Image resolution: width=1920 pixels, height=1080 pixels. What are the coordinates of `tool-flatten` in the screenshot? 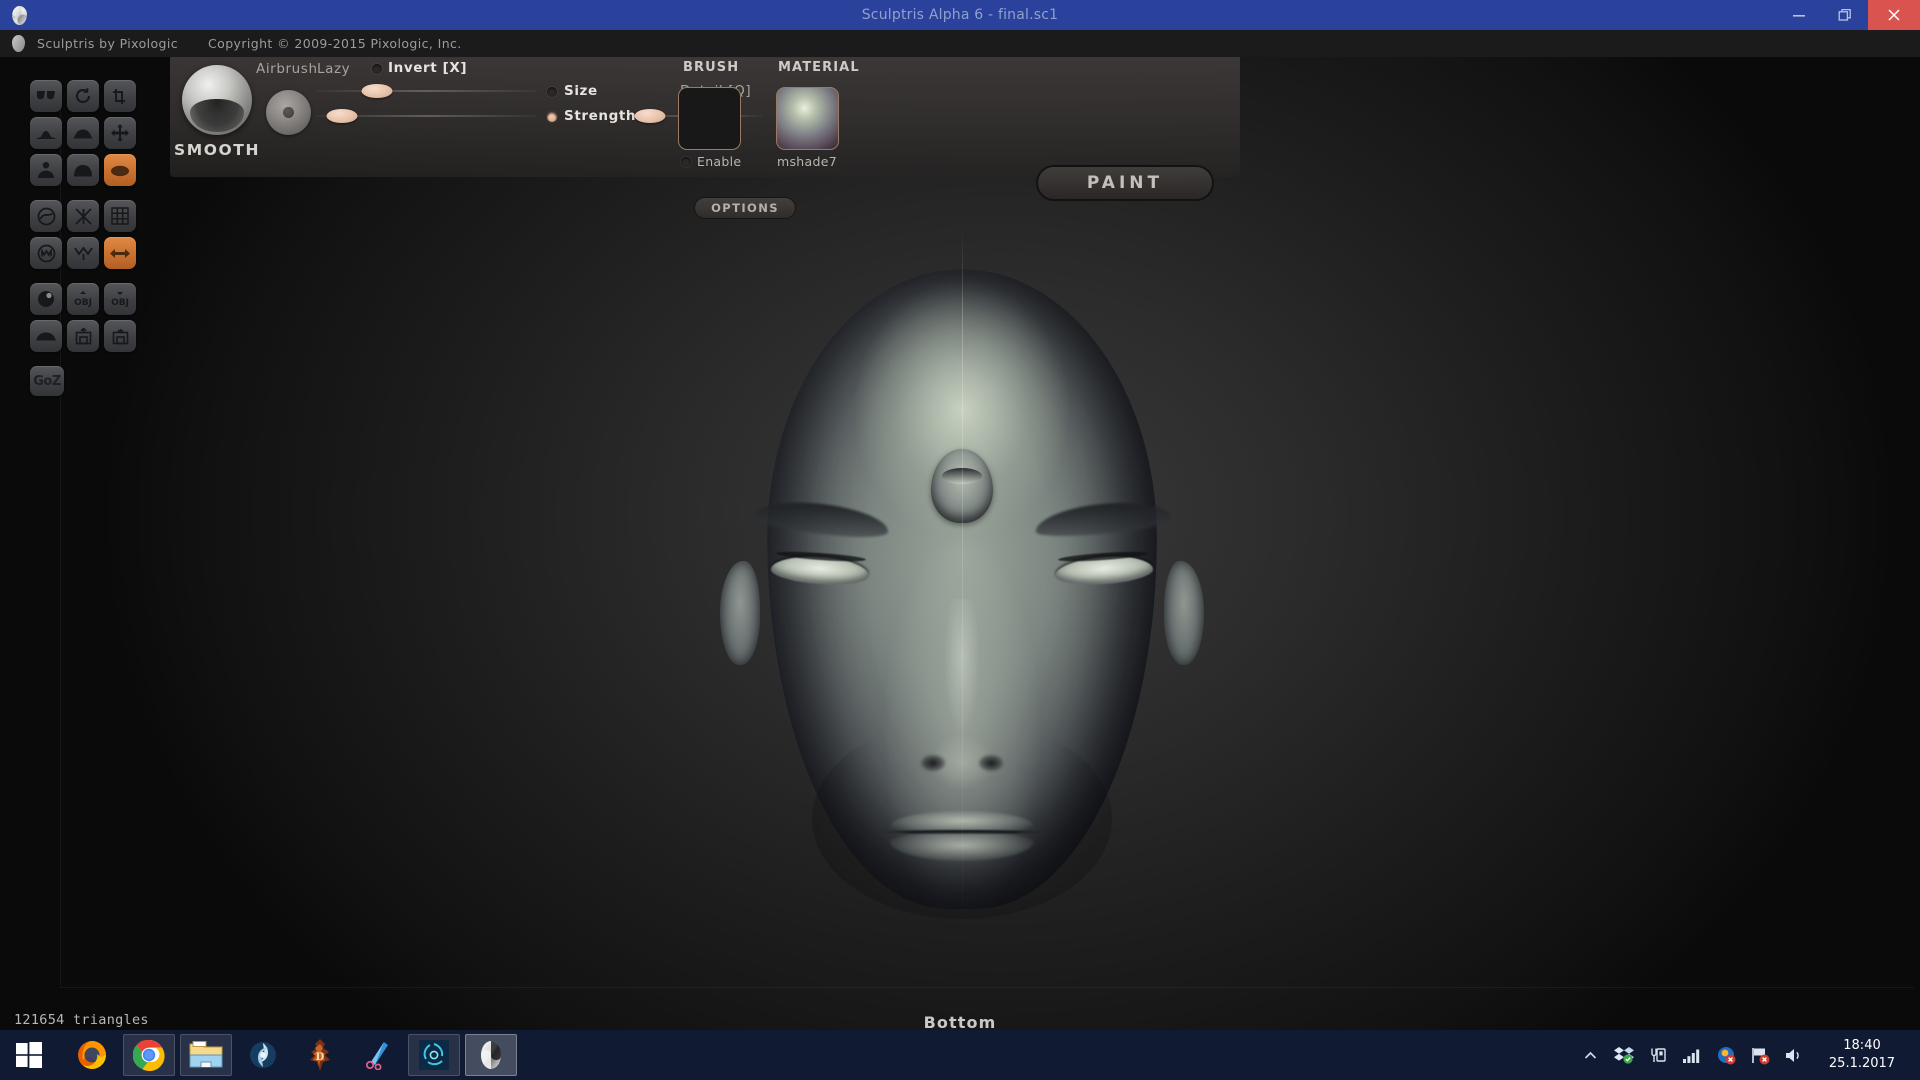 It's located at (83, 170).